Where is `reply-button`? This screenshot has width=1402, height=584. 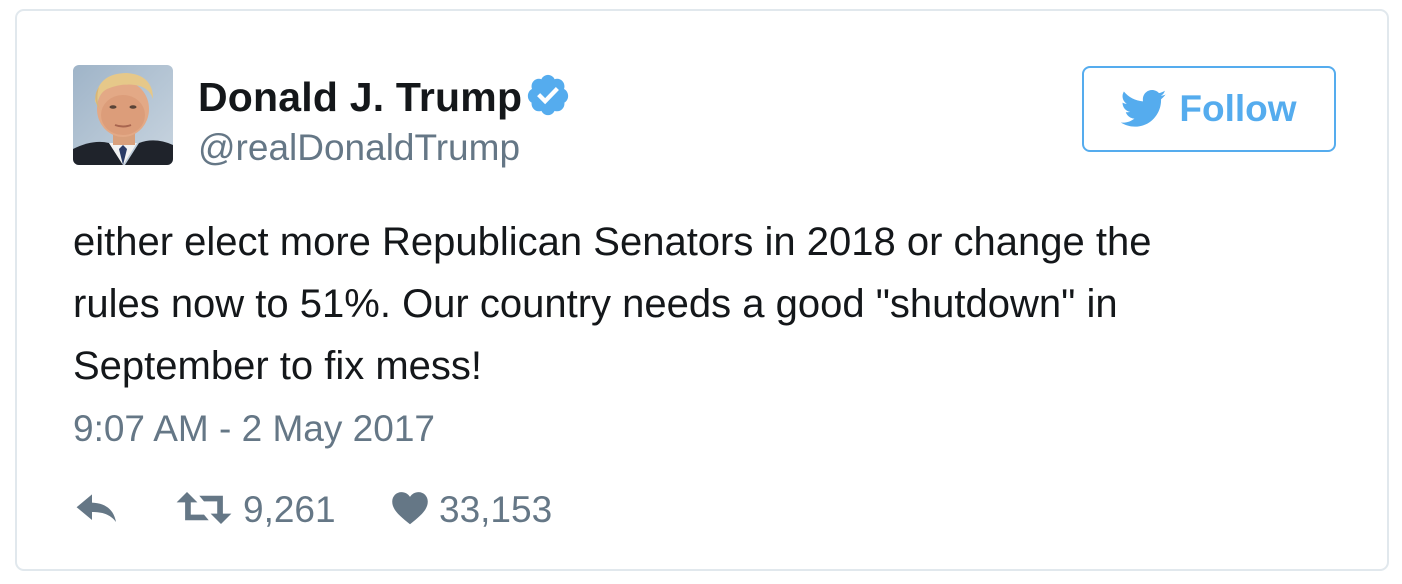 reply-button is located at coordinates (124, 510).